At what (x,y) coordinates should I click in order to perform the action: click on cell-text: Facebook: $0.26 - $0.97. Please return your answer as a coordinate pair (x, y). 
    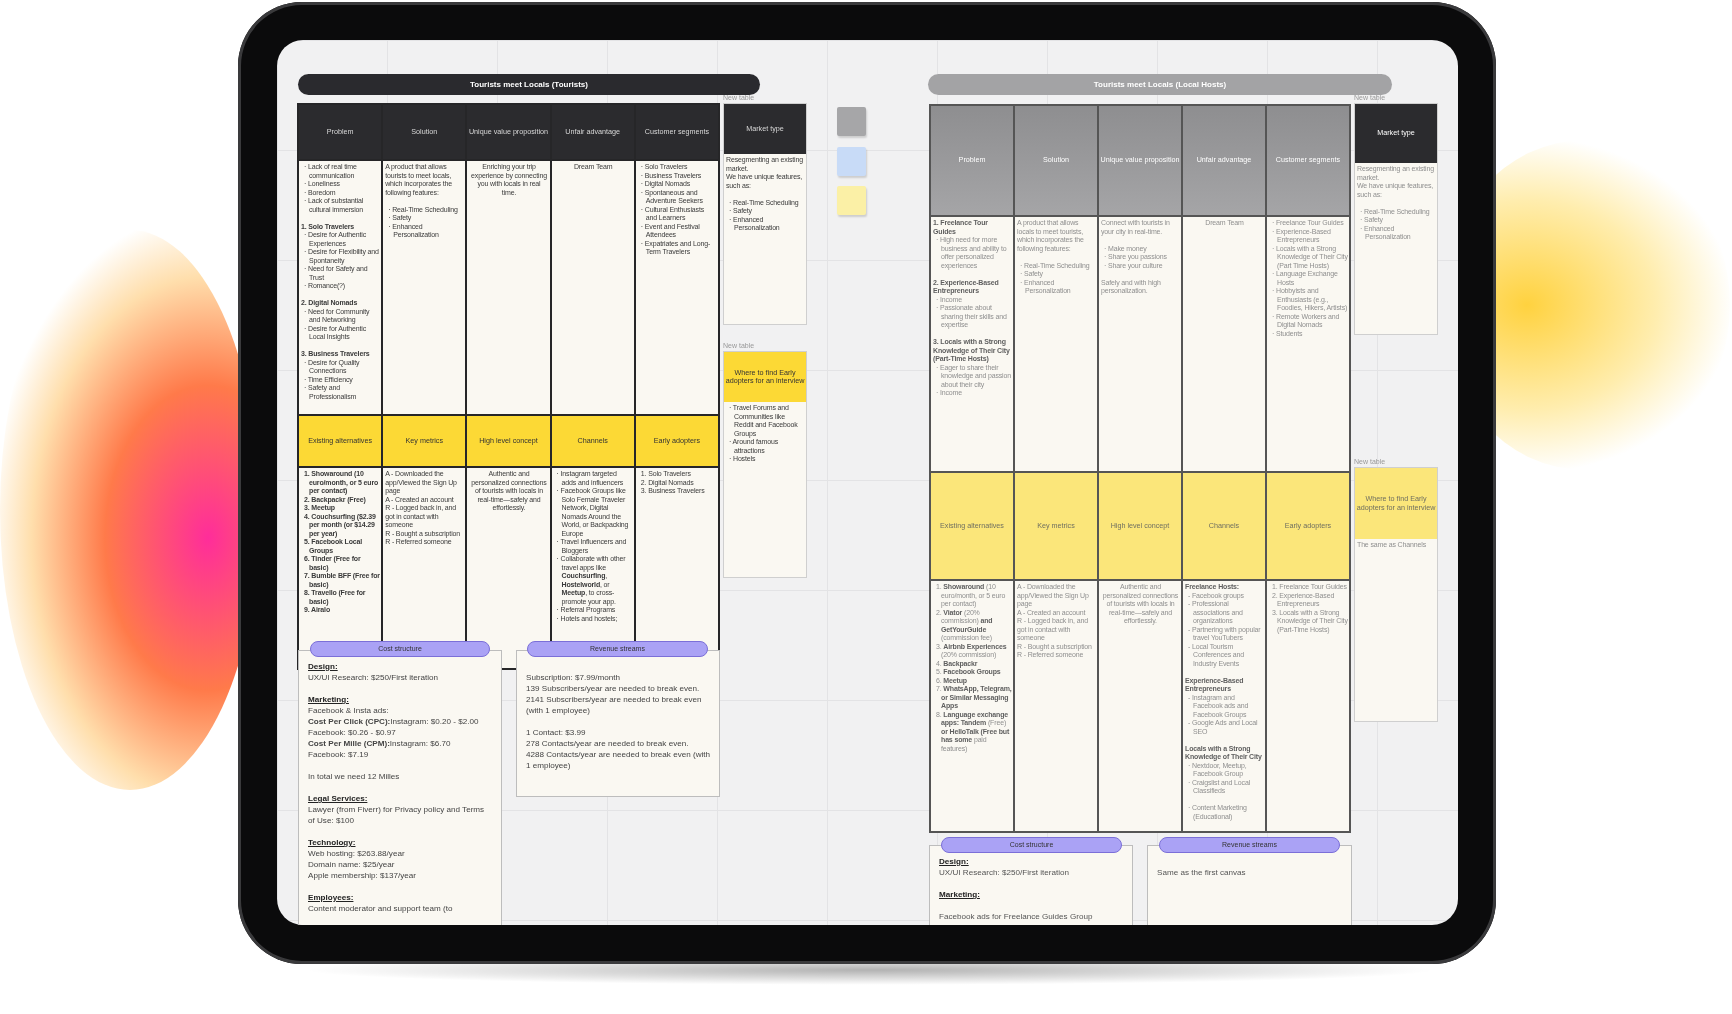
    Looking at the image, I should click on (352, 732).